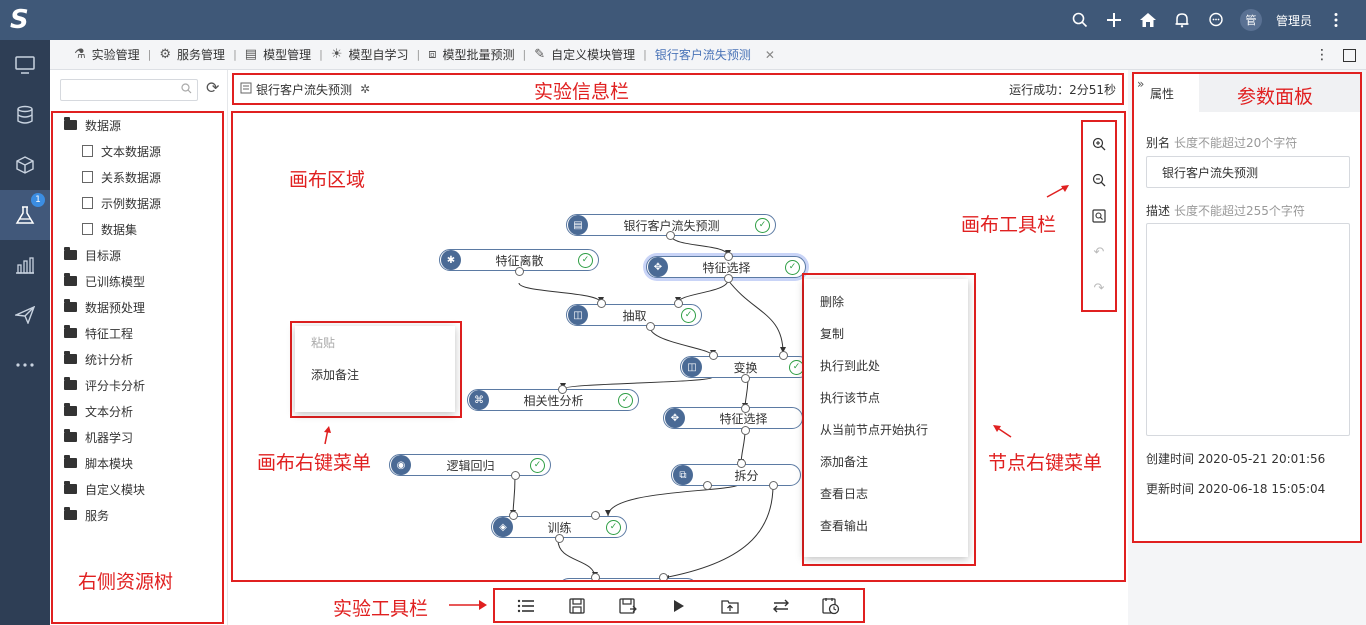 The width and height of the screenshot is (1366, 625). What do you see at coordinates (246, 89) in the screenshot?
I see `experiment-icon` at bounding box center [246, 89].